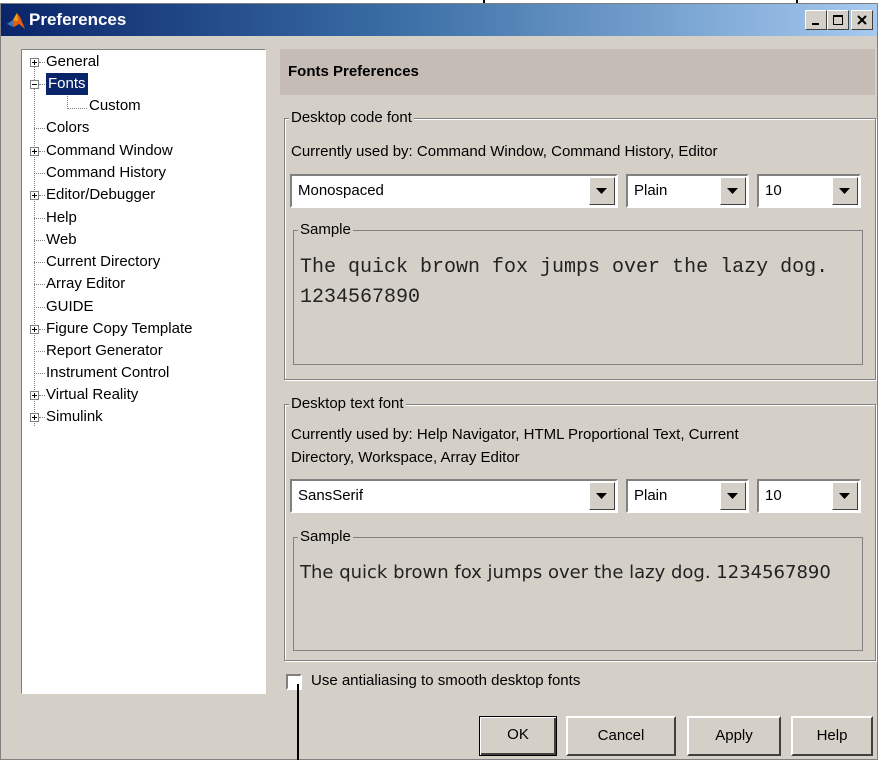  What do you see at coordinates (34, 244) in the screenshot?
I see `tree-root-line` at bounding box center [34, 244].